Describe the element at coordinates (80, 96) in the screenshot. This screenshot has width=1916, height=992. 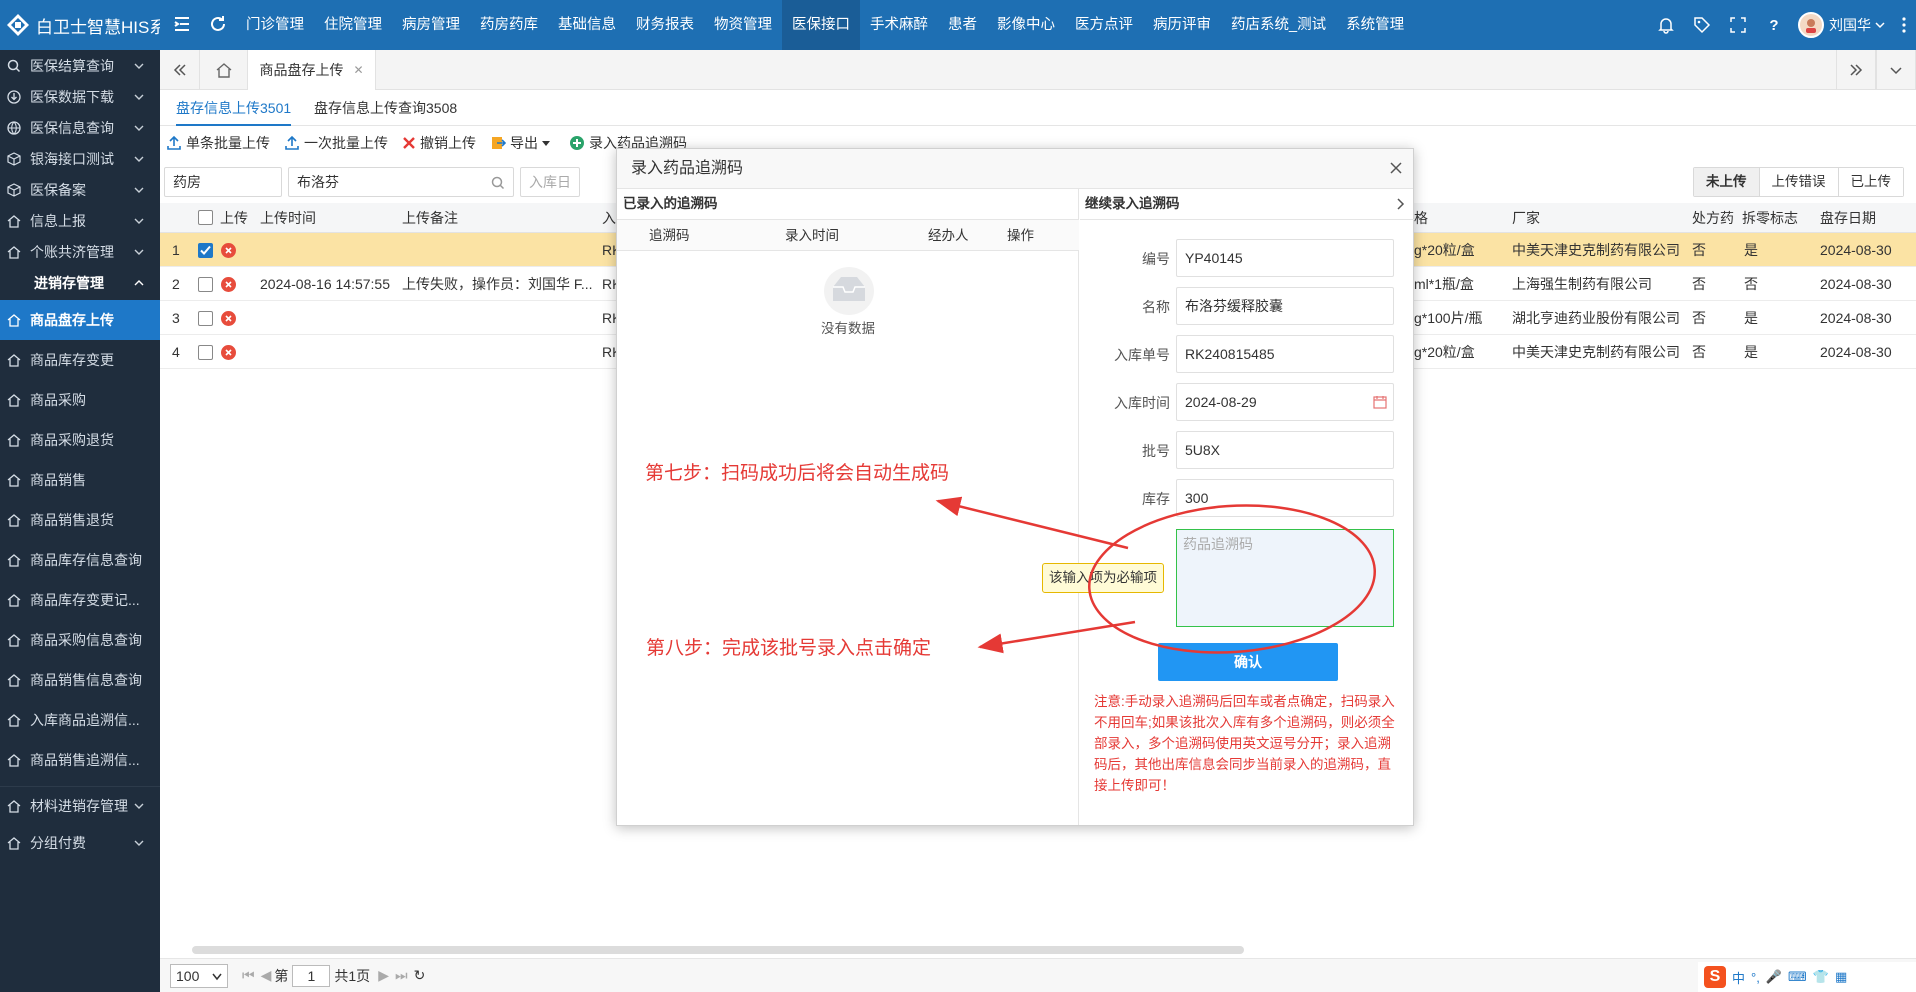
I see `sidebar-group: 医保数据下载` at that location.